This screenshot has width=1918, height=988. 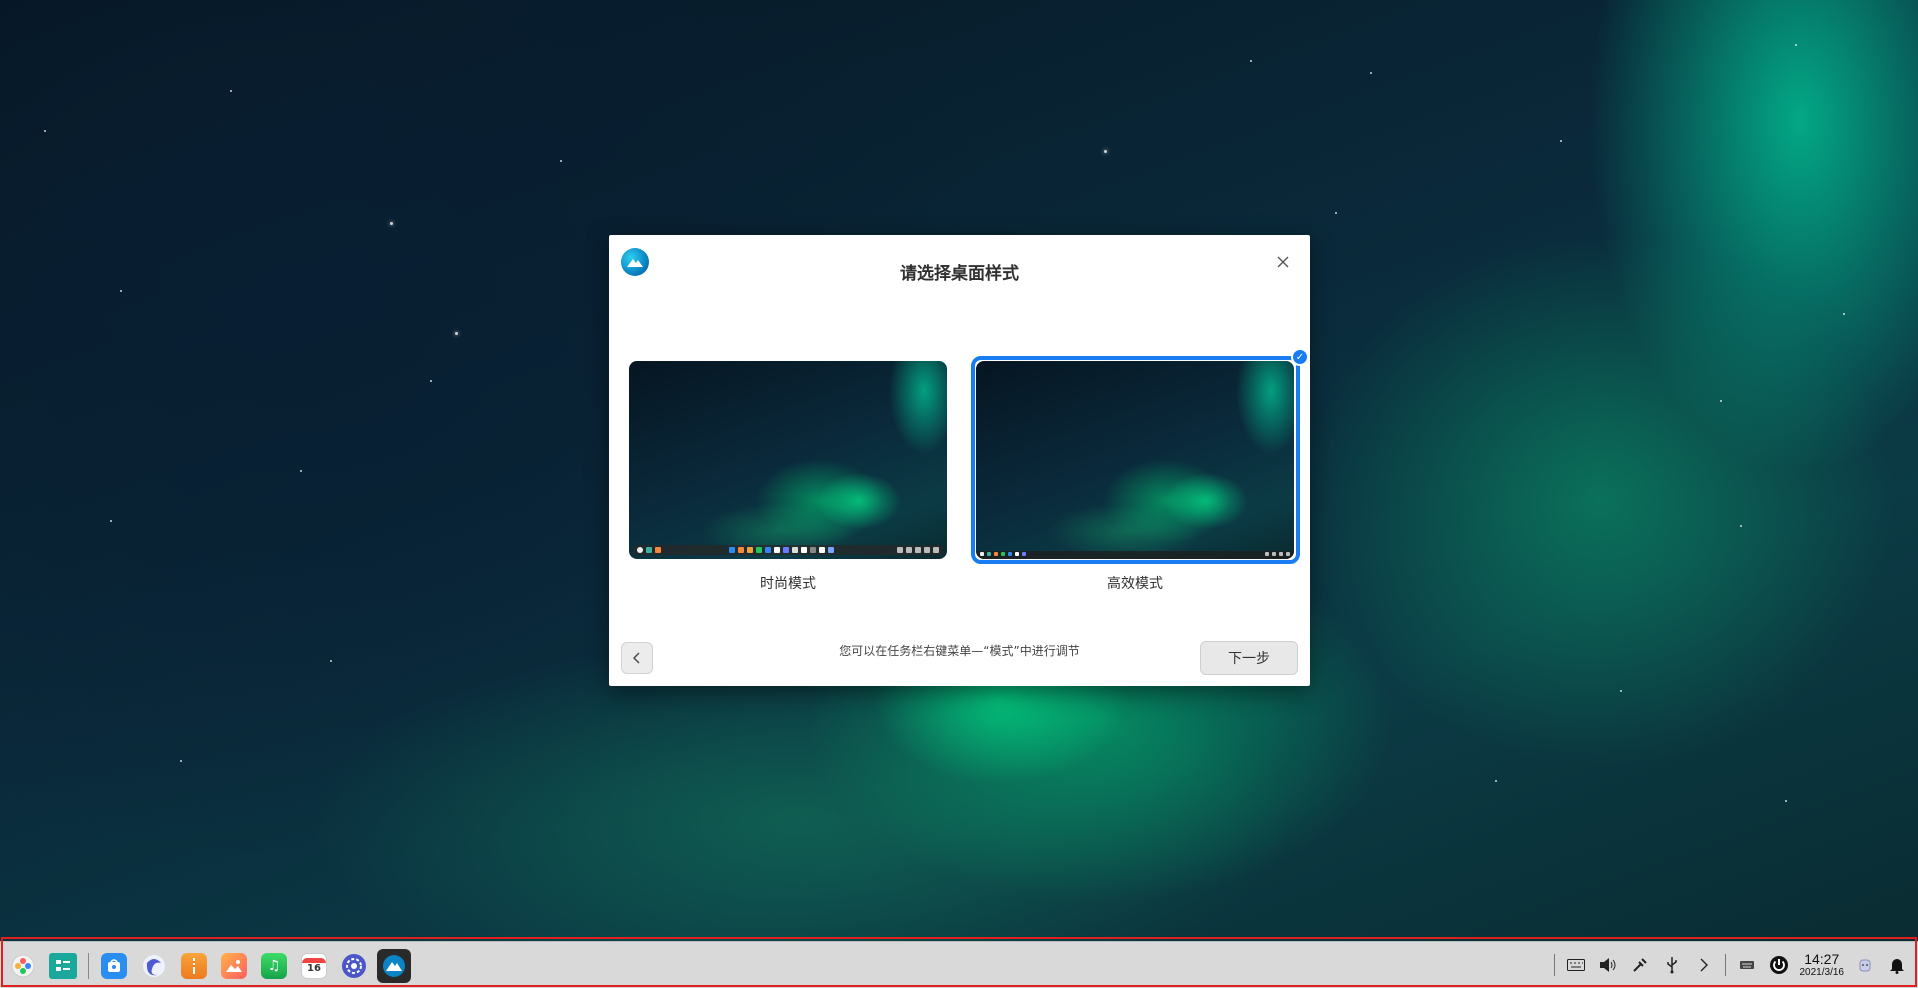 I want to click on dialog-title: 请选择桌面样式, so click(x=959, y=274).